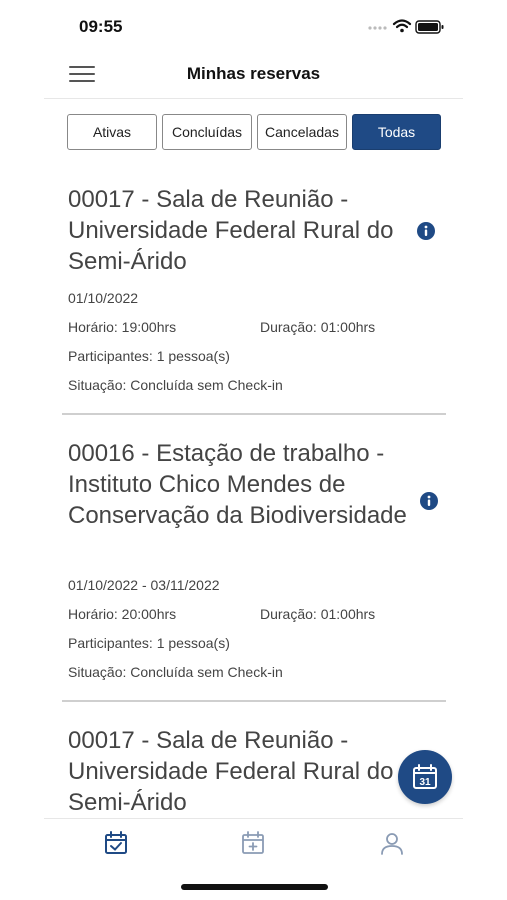 This screenshot has height=900, width=507. I want to click on bottom-tab-bar, so click(253, 842).